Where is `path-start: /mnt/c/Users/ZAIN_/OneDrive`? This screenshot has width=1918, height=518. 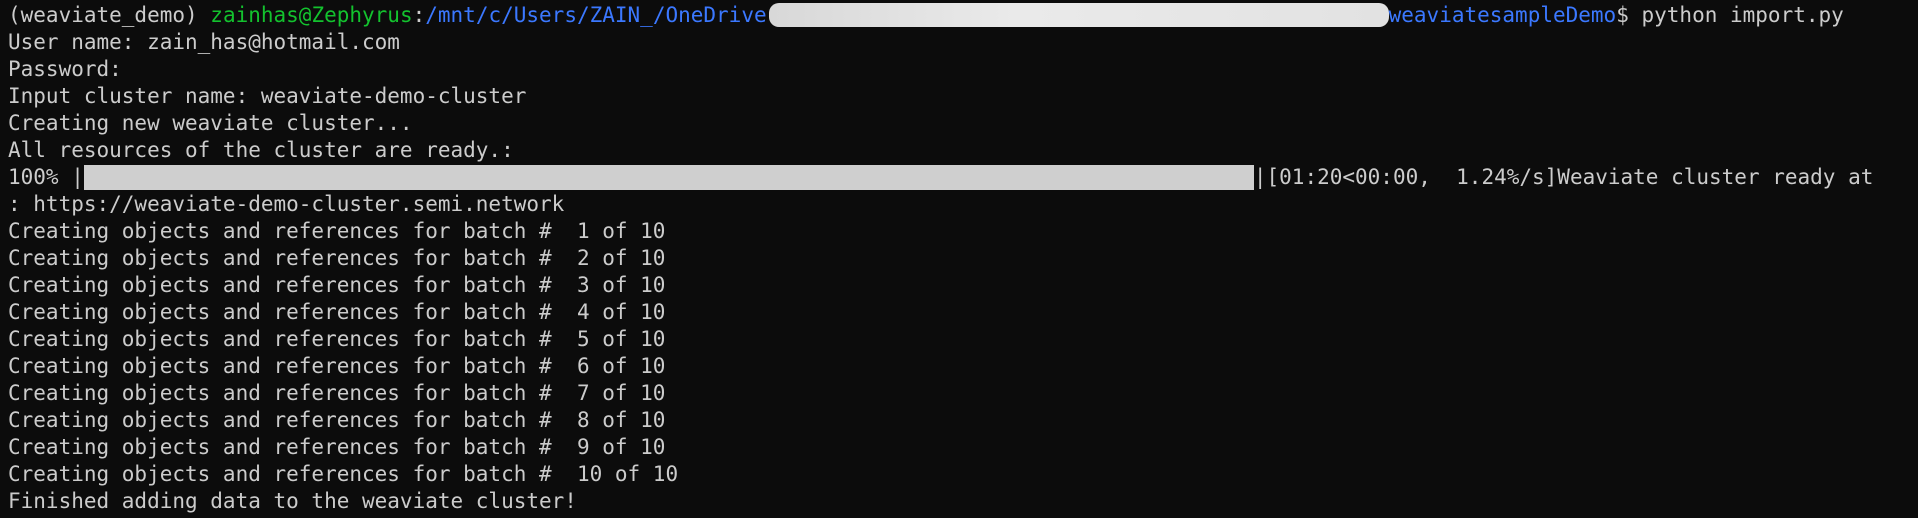 path-start: /mnt/c/Users/ZAIN_/OneDrive is located at coordinates (596, 15).